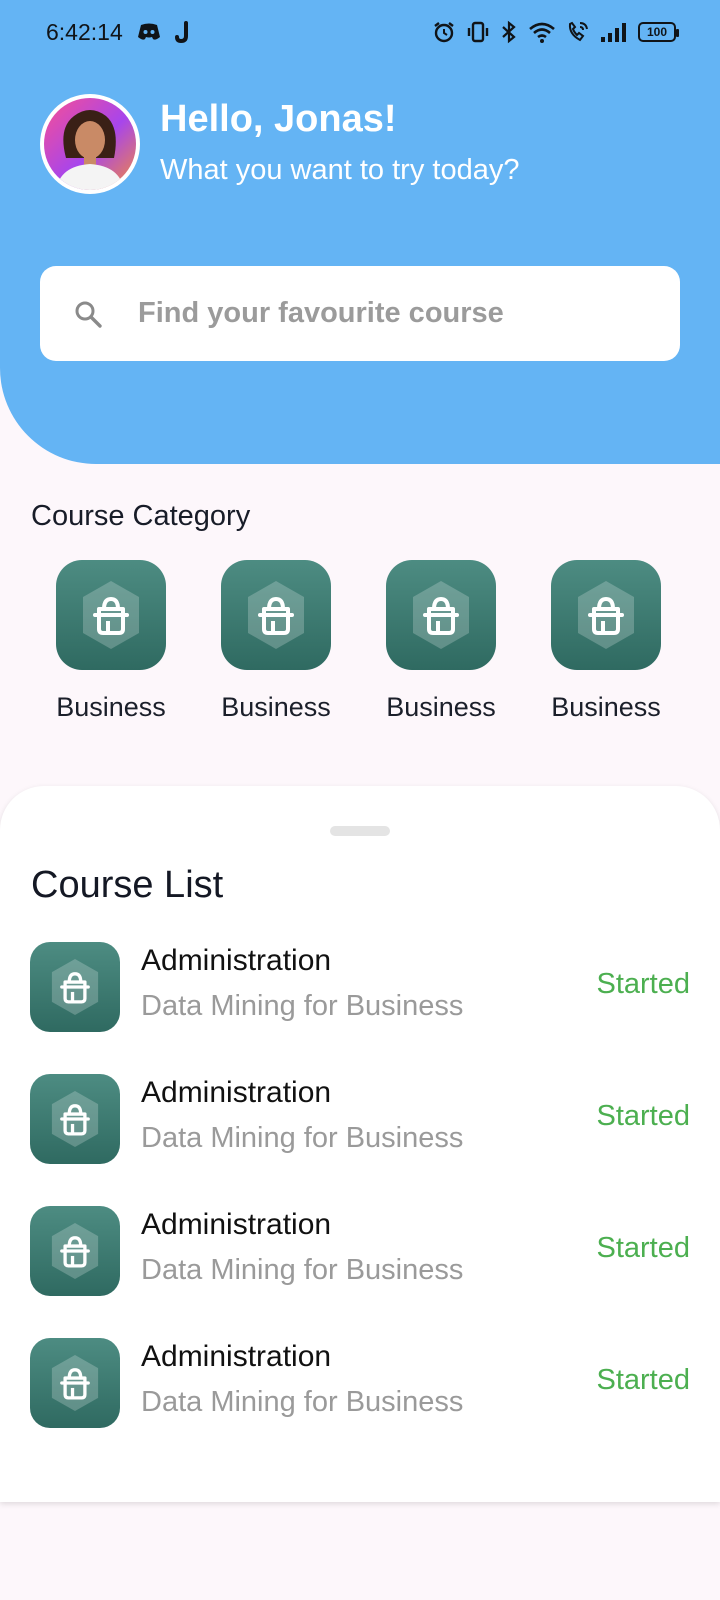 The image size is (720, 1600). What do you see at coordinates (444, 32) in the screenshot?
I see `alarm-icon` at bounding box center [444, 32].